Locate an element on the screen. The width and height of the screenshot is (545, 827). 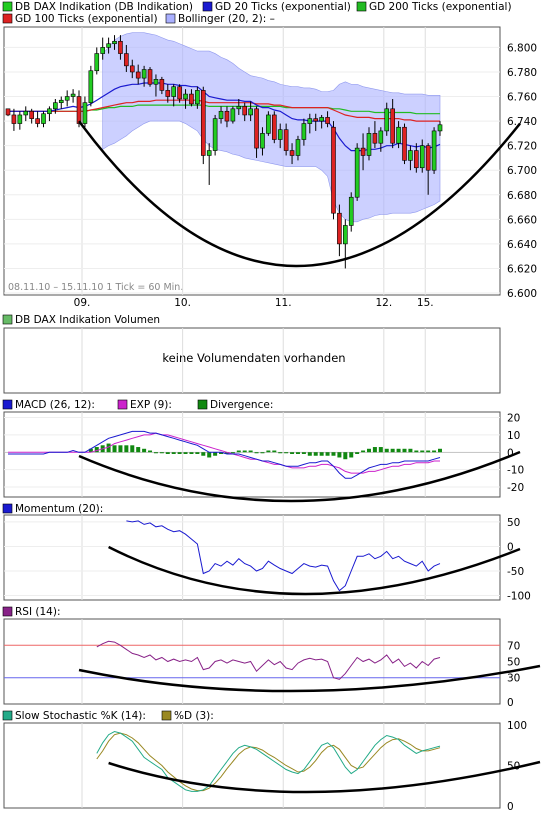
legend-label-price: DB DAX Indikation (DB Indikation) is located at coordinates (104, 7).